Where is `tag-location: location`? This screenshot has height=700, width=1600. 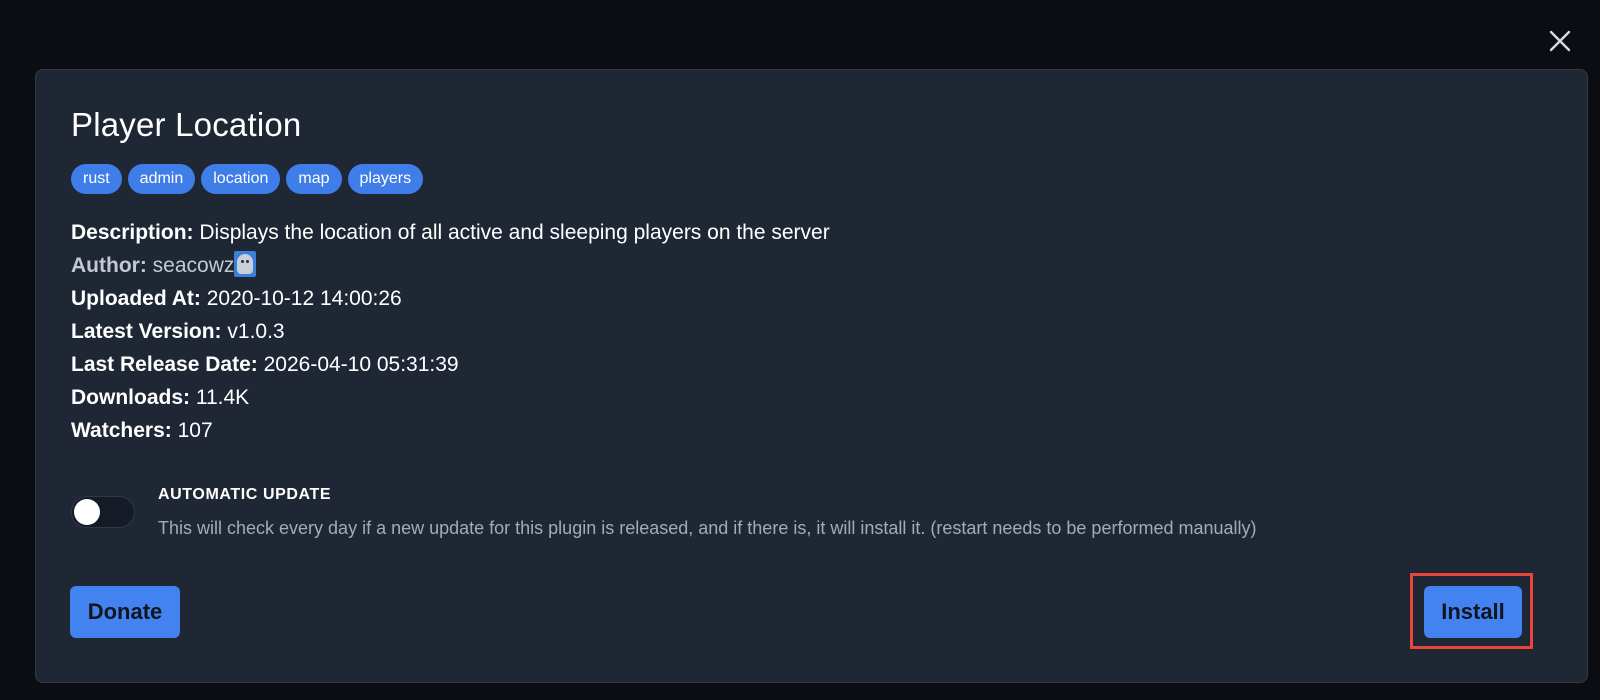
tag-location: location is located at coordinates (241, 179).